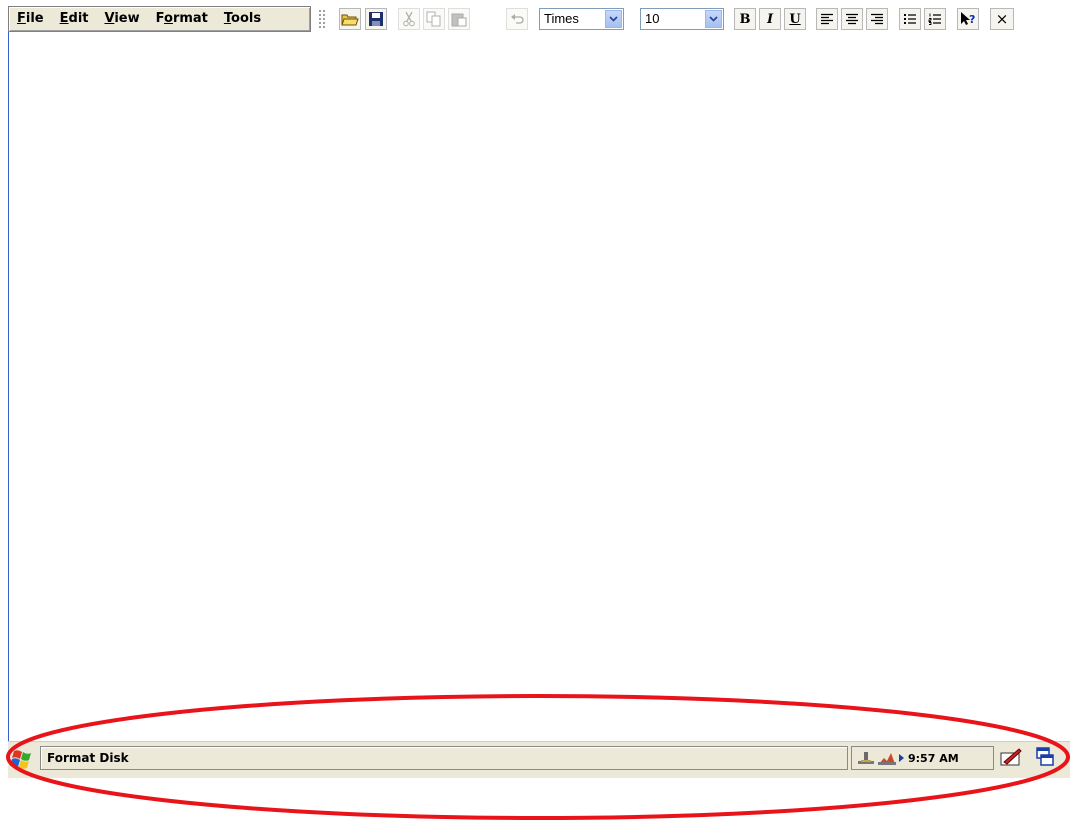  Describe the element at coordinates (444, 758) in the screenshot. I see `task-button-format-disk: Format Disk` at that location.